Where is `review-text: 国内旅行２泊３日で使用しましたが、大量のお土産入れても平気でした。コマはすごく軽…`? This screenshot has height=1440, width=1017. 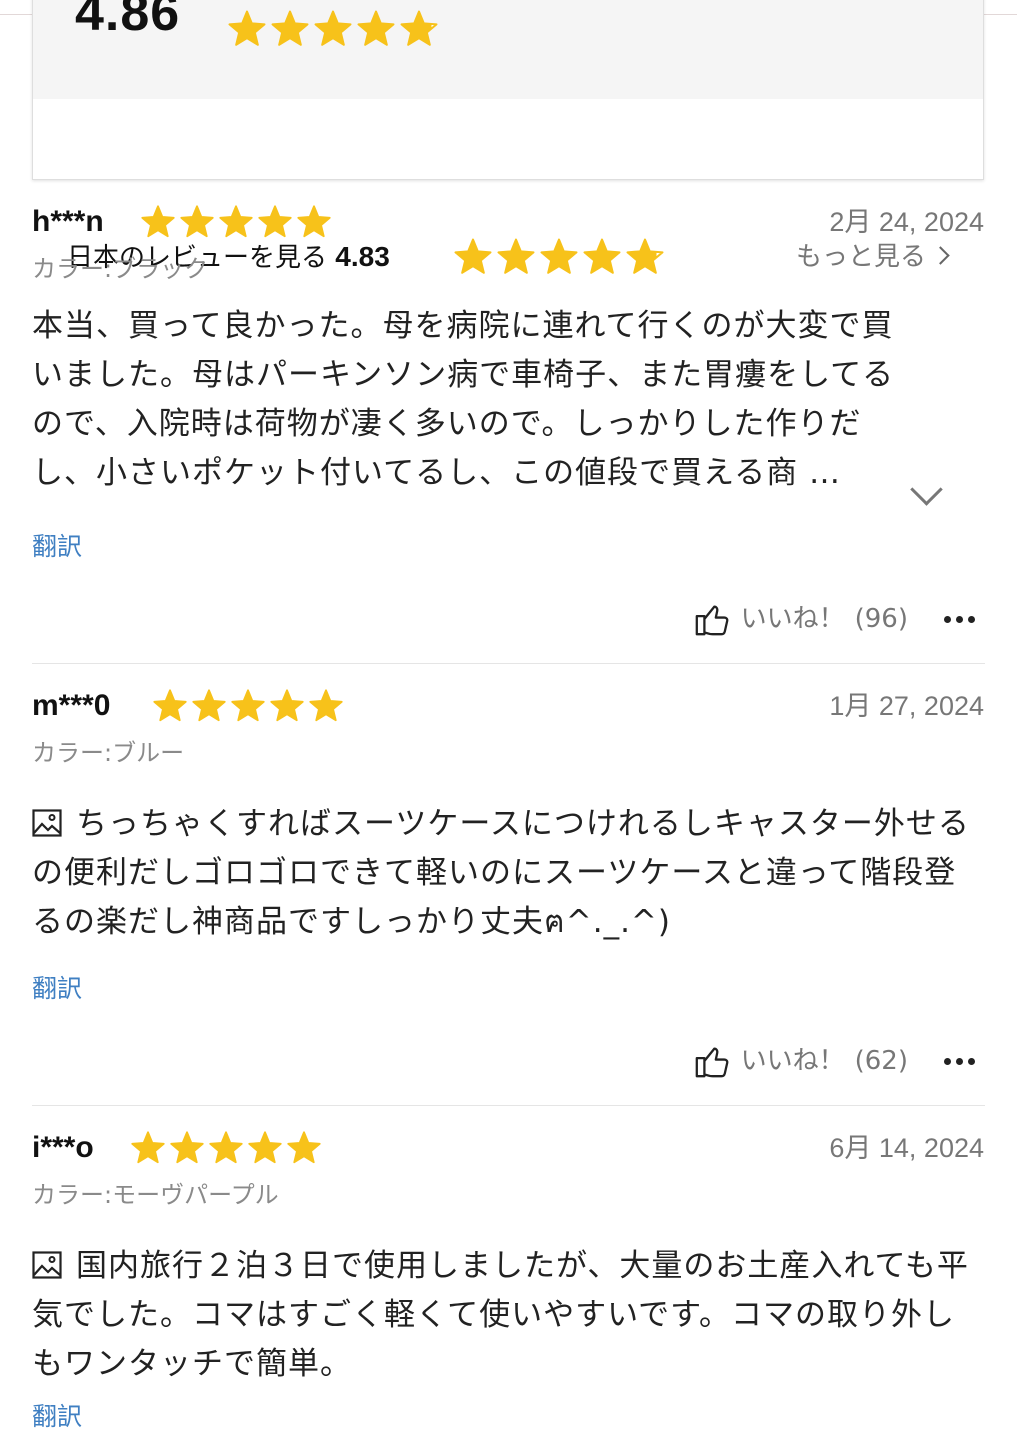
review-text: 国内旅行２泊３日で使用しましたが、大量のお土産入れても平気でした。コマはすごく軽… is located at coordinates (500, 1315).